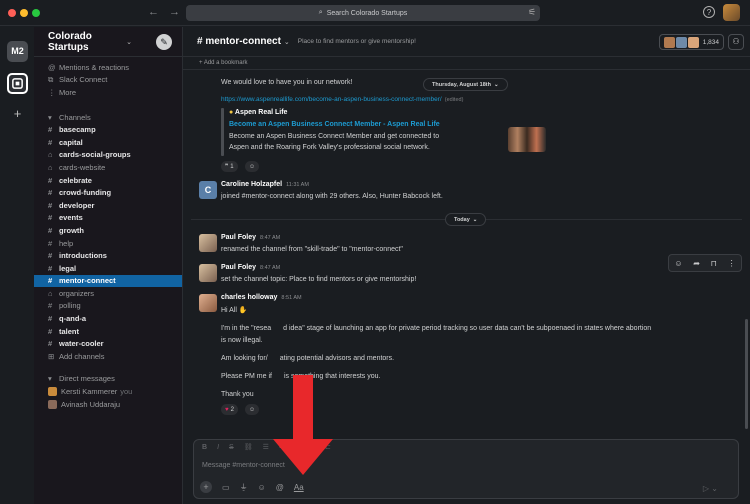 Image resolution: width=750 pixels, height=504 pixels. What do you see at coordinates (108, 255) in the screenshot?
I see `sidebar-item-introductions: # introductions` at bounding box center [108, 255].